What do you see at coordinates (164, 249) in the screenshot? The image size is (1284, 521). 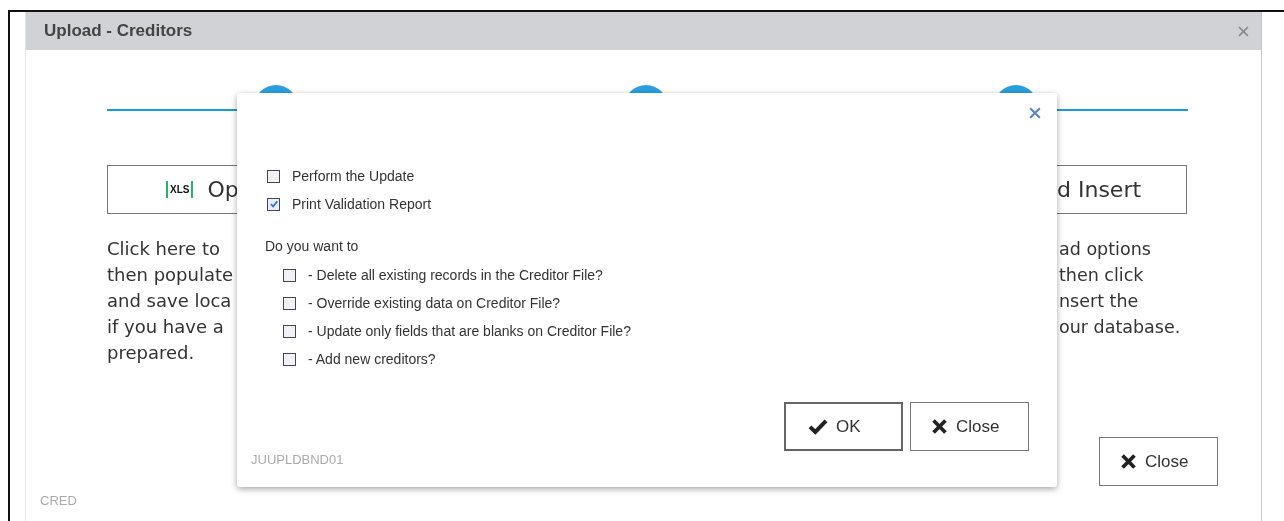 I see `description-text: Click here to` at bounding box center [164, 249].